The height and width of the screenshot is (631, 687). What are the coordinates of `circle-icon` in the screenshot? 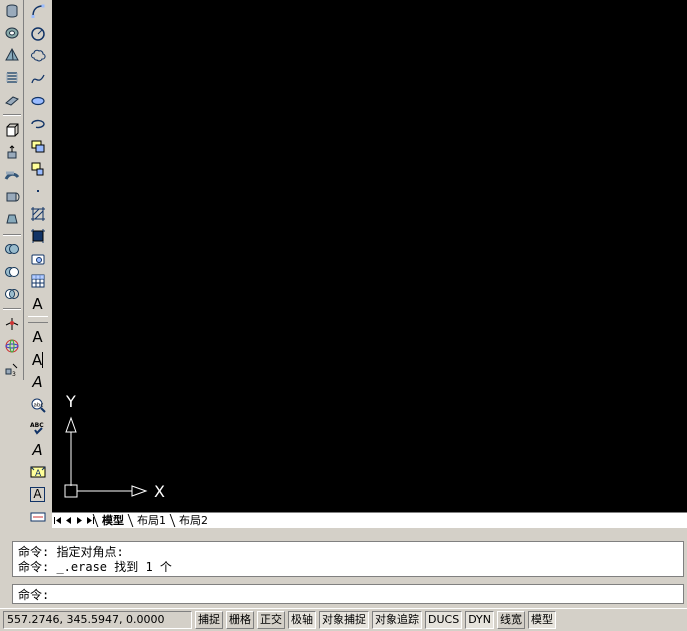 It's located at (38, 34).